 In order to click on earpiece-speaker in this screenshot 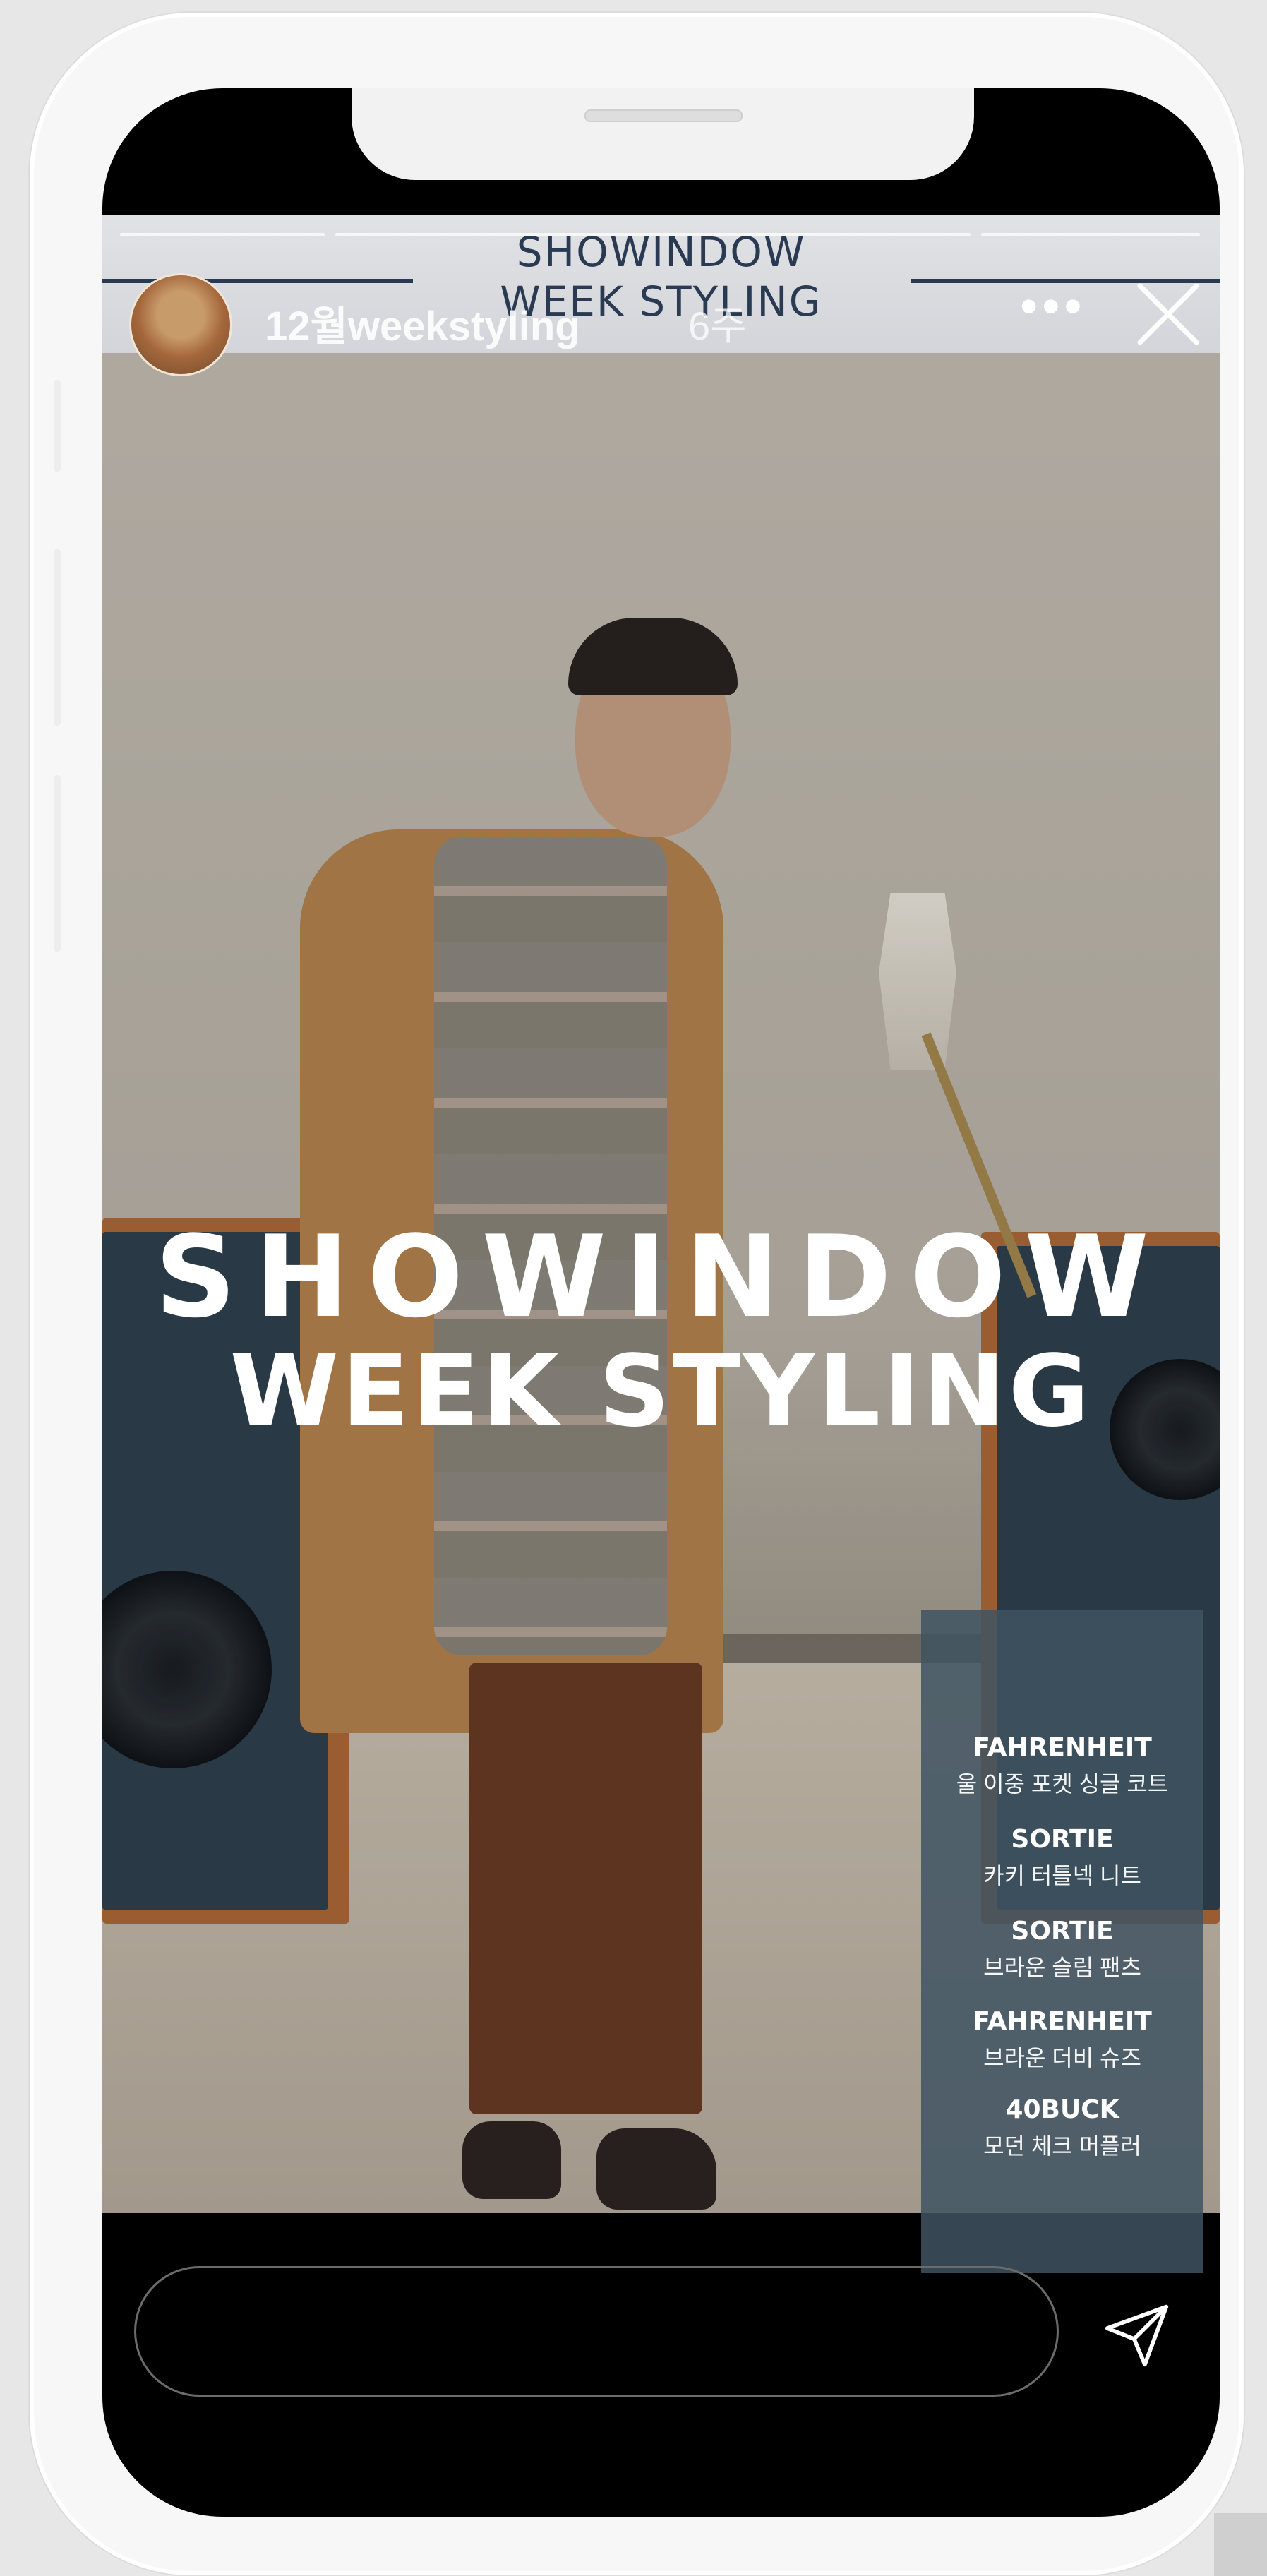, I will do `click(663, 115)`.